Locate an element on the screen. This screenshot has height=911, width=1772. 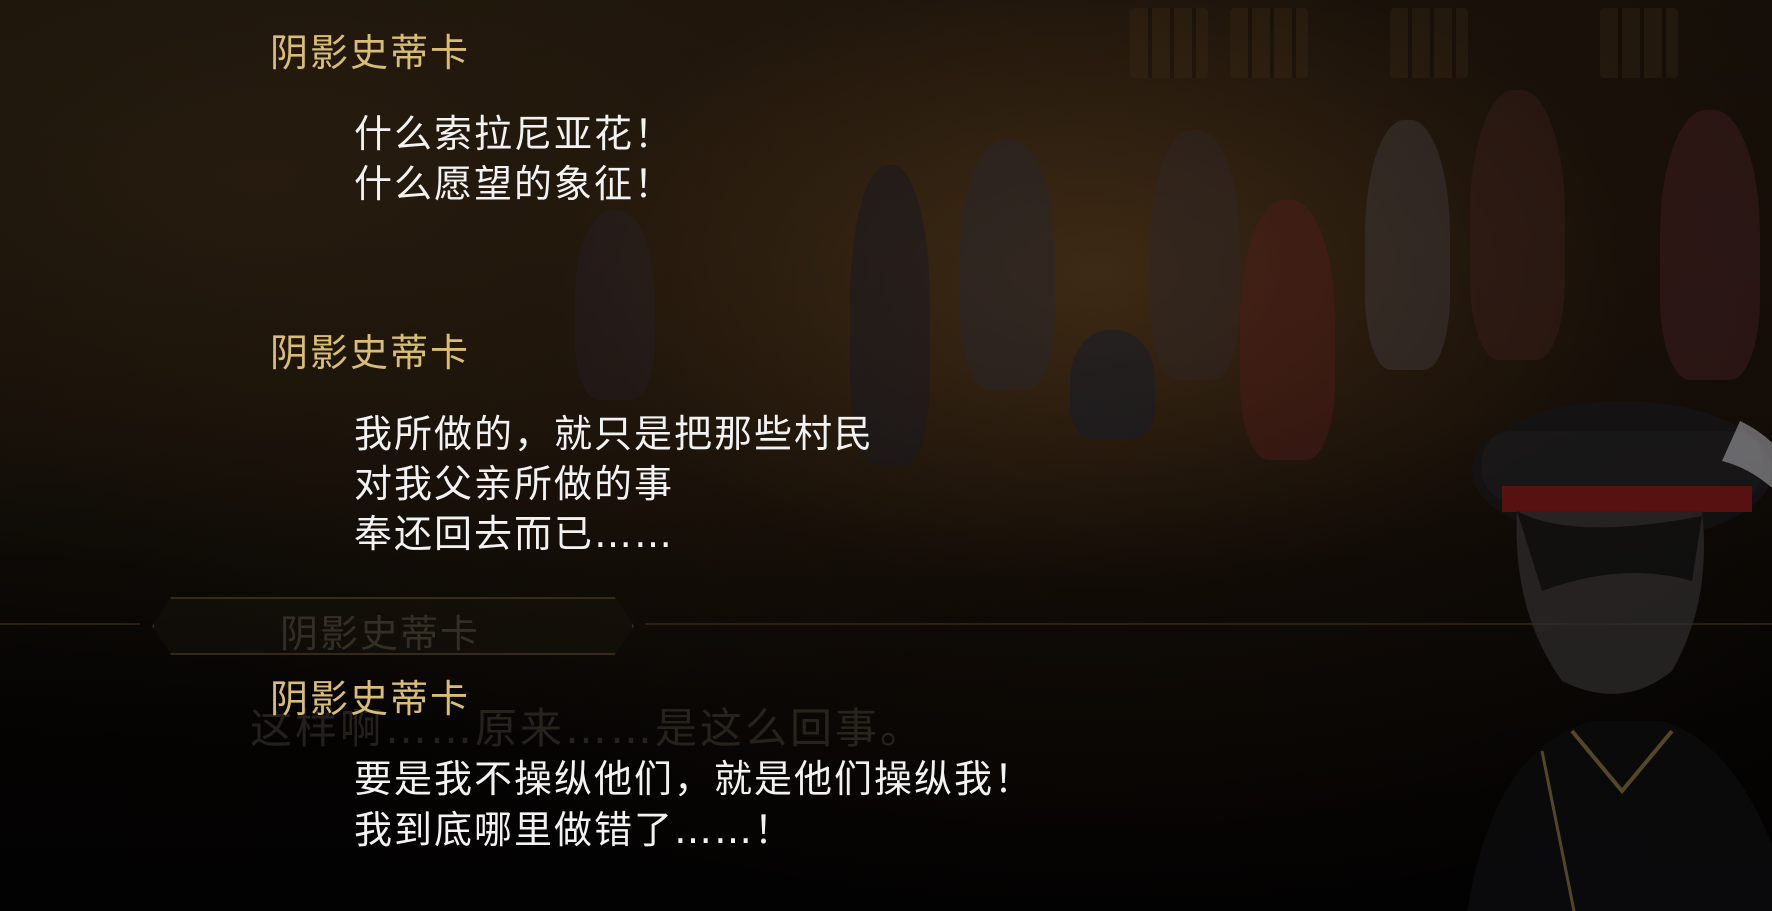
background-speaker-name: 阴影史蒂卡 is located at coordinates (380, 634).